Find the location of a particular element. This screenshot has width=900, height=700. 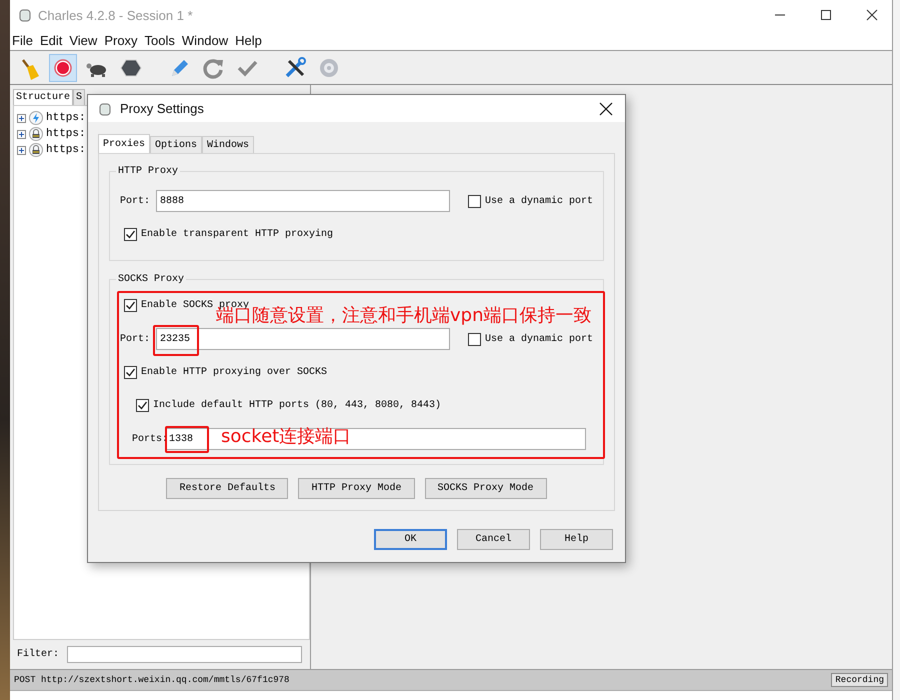

dialog-button: Cancel is located at coordinates (493, 539).